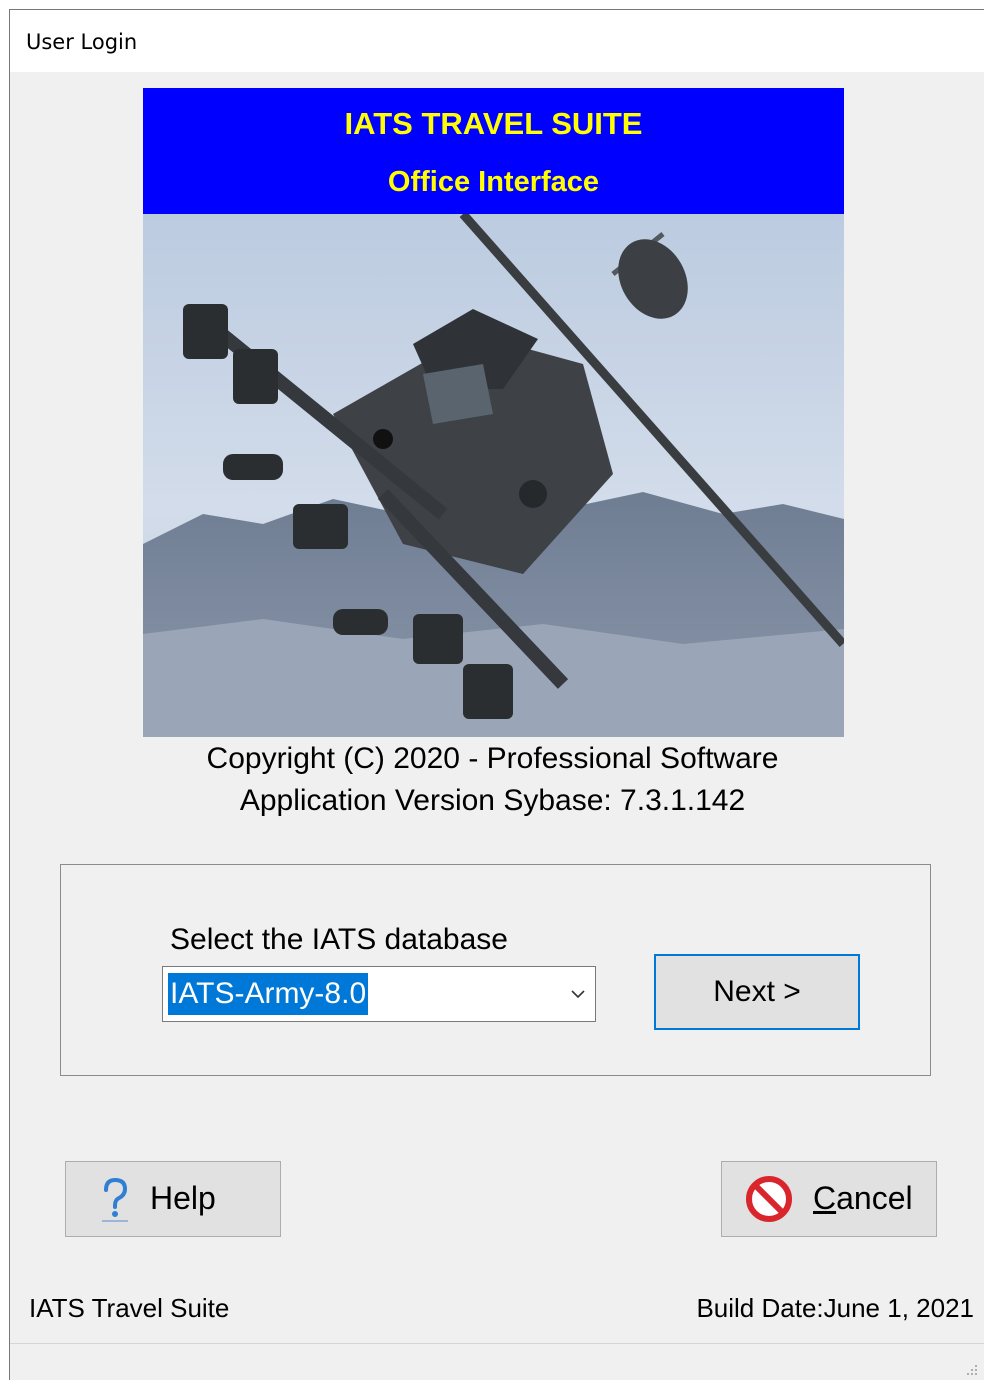 The width and height of the screenshot is (985, 1380). I want to click on status-app-name: IATS Travel Suite, so click(129, 1308).